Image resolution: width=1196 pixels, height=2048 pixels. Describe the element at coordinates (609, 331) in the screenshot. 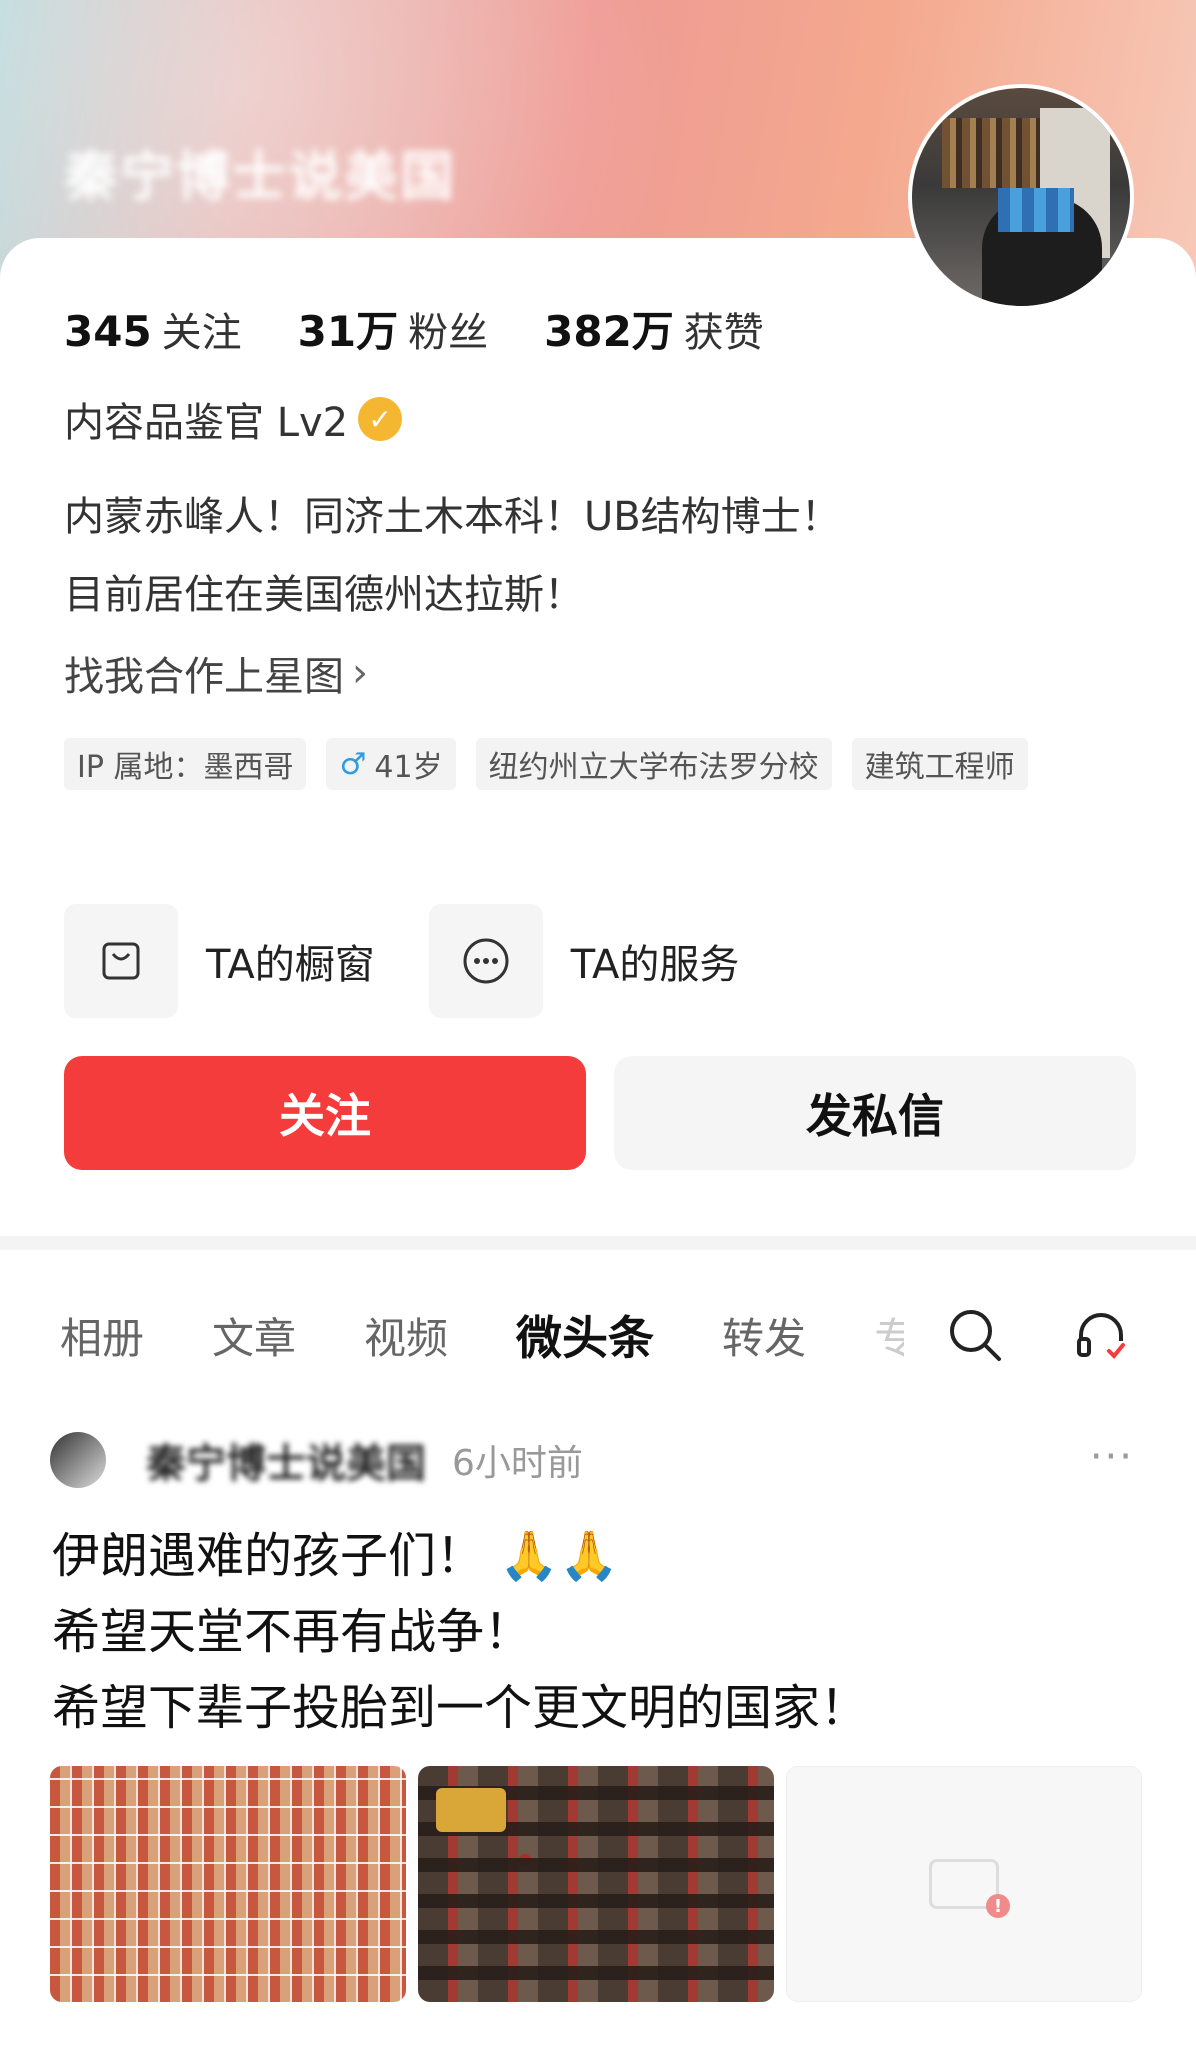

I see `stat-value: 382万` at that location.